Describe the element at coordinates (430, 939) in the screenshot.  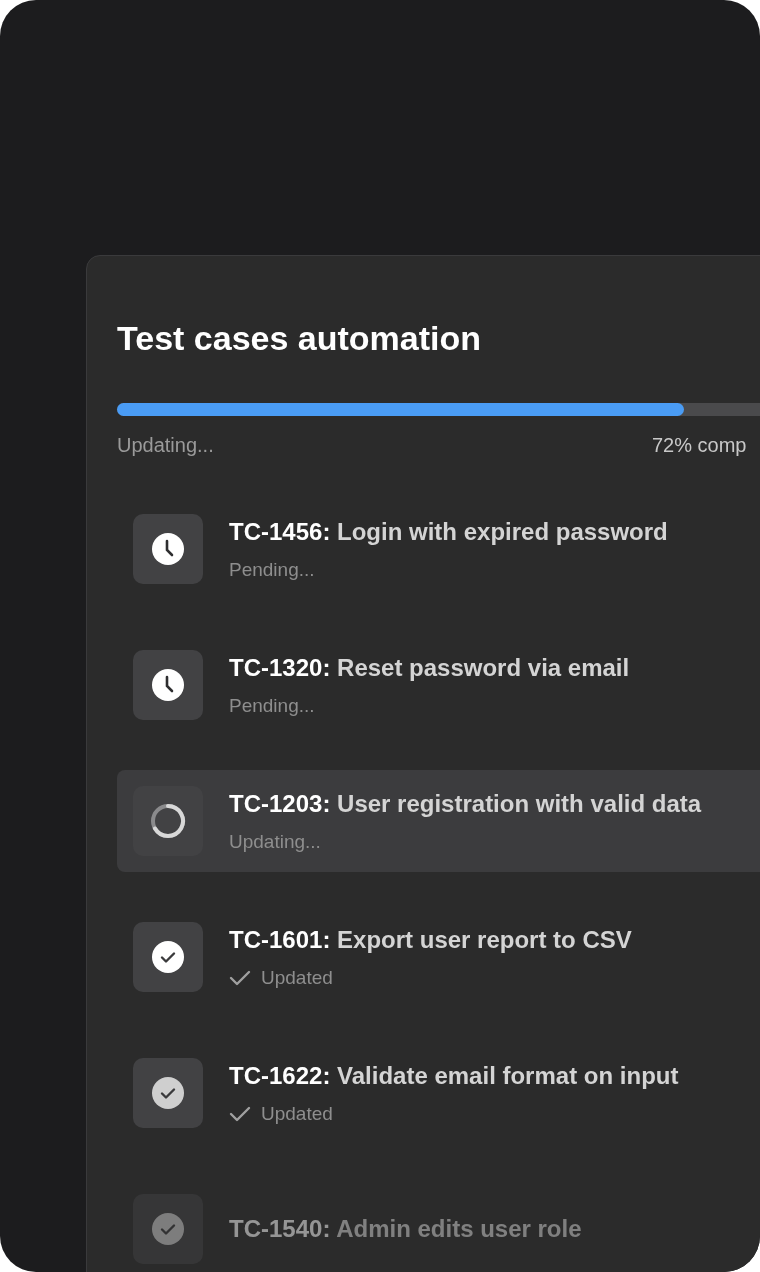
I see `test-case-title: TC-1601: Export user report to CSV` at that location.